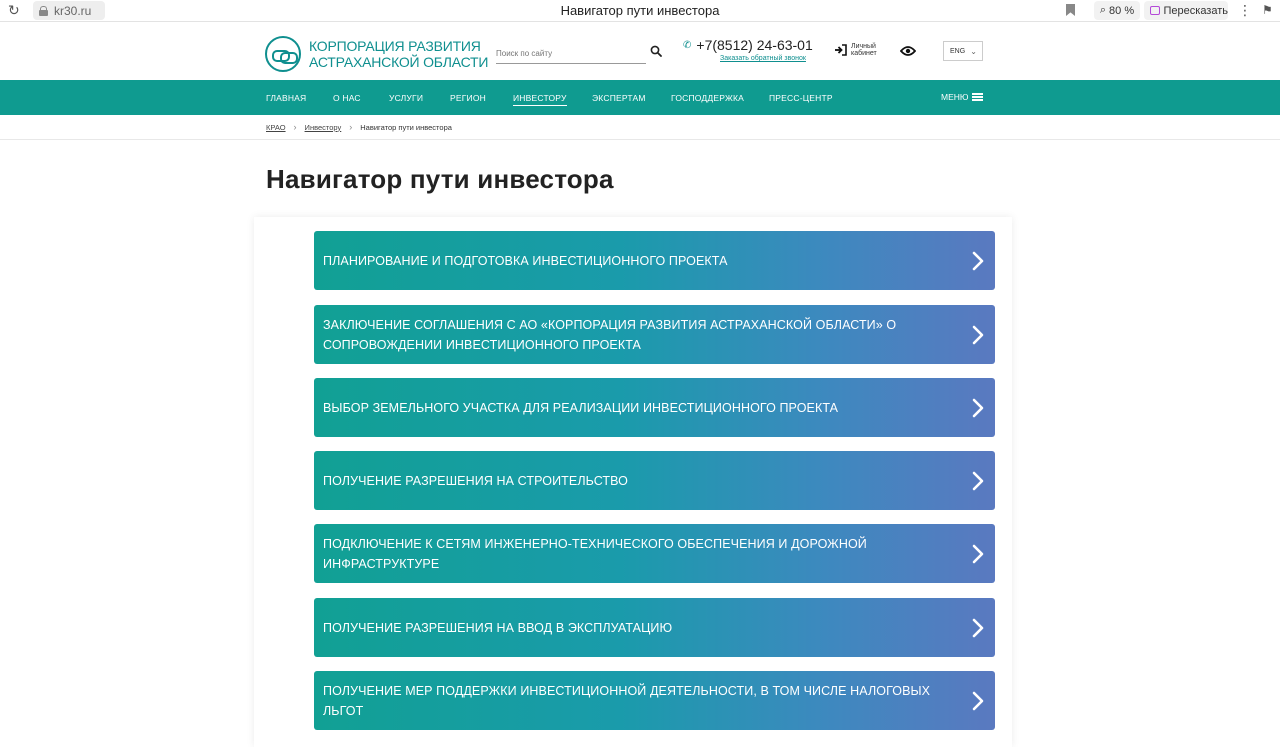  What do you see at coordinates (468, 98) in the screenshot?
I see `nav-item-region: Регион` at bounding box center [468, 98].